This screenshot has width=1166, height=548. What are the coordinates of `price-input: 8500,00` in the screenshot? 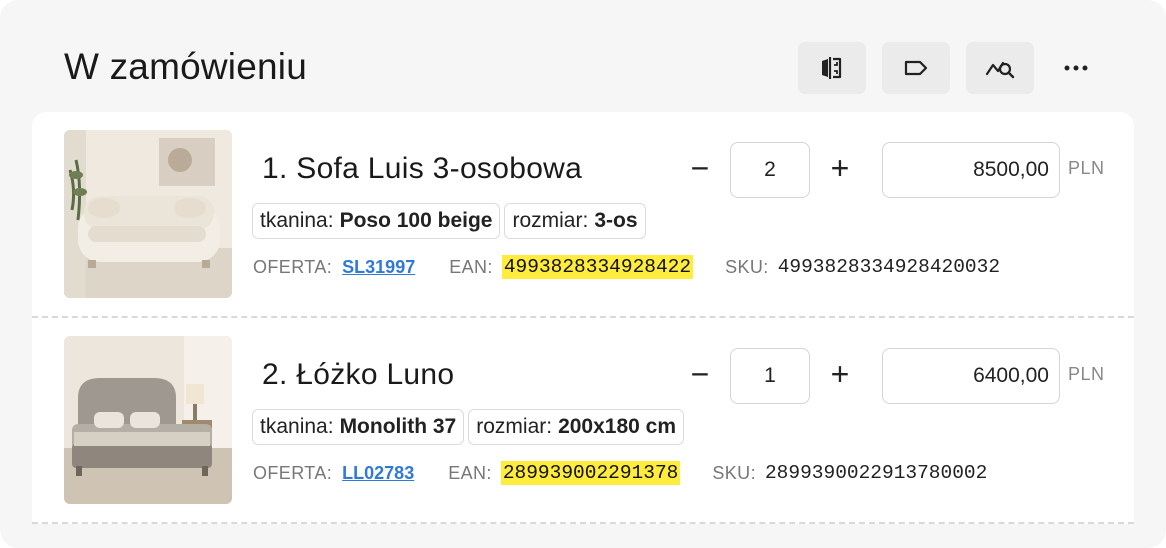 It's located at (971, 170).